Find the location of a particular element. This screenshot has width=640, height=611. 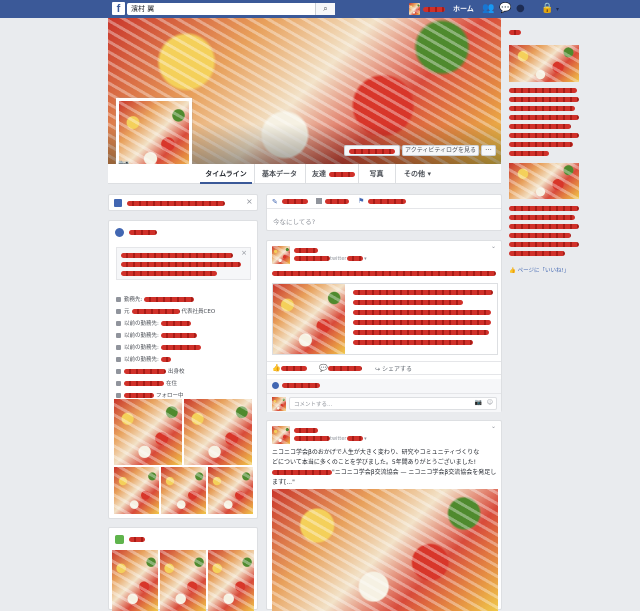

education-row: 出身校 is located at coordinates (150, 371).